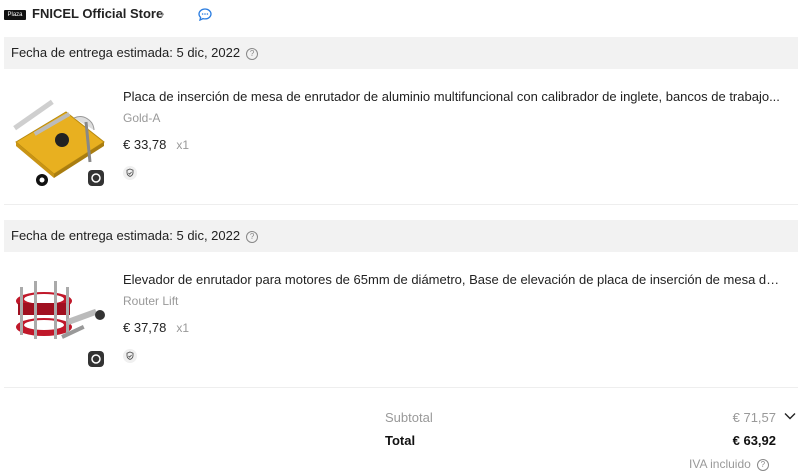 Image resolution: width=800 pixels, height=474 pixels. Describe the element at coordinates (409, 417) in the screenshot. I see `subtotal-label: Subtotal` at that location.